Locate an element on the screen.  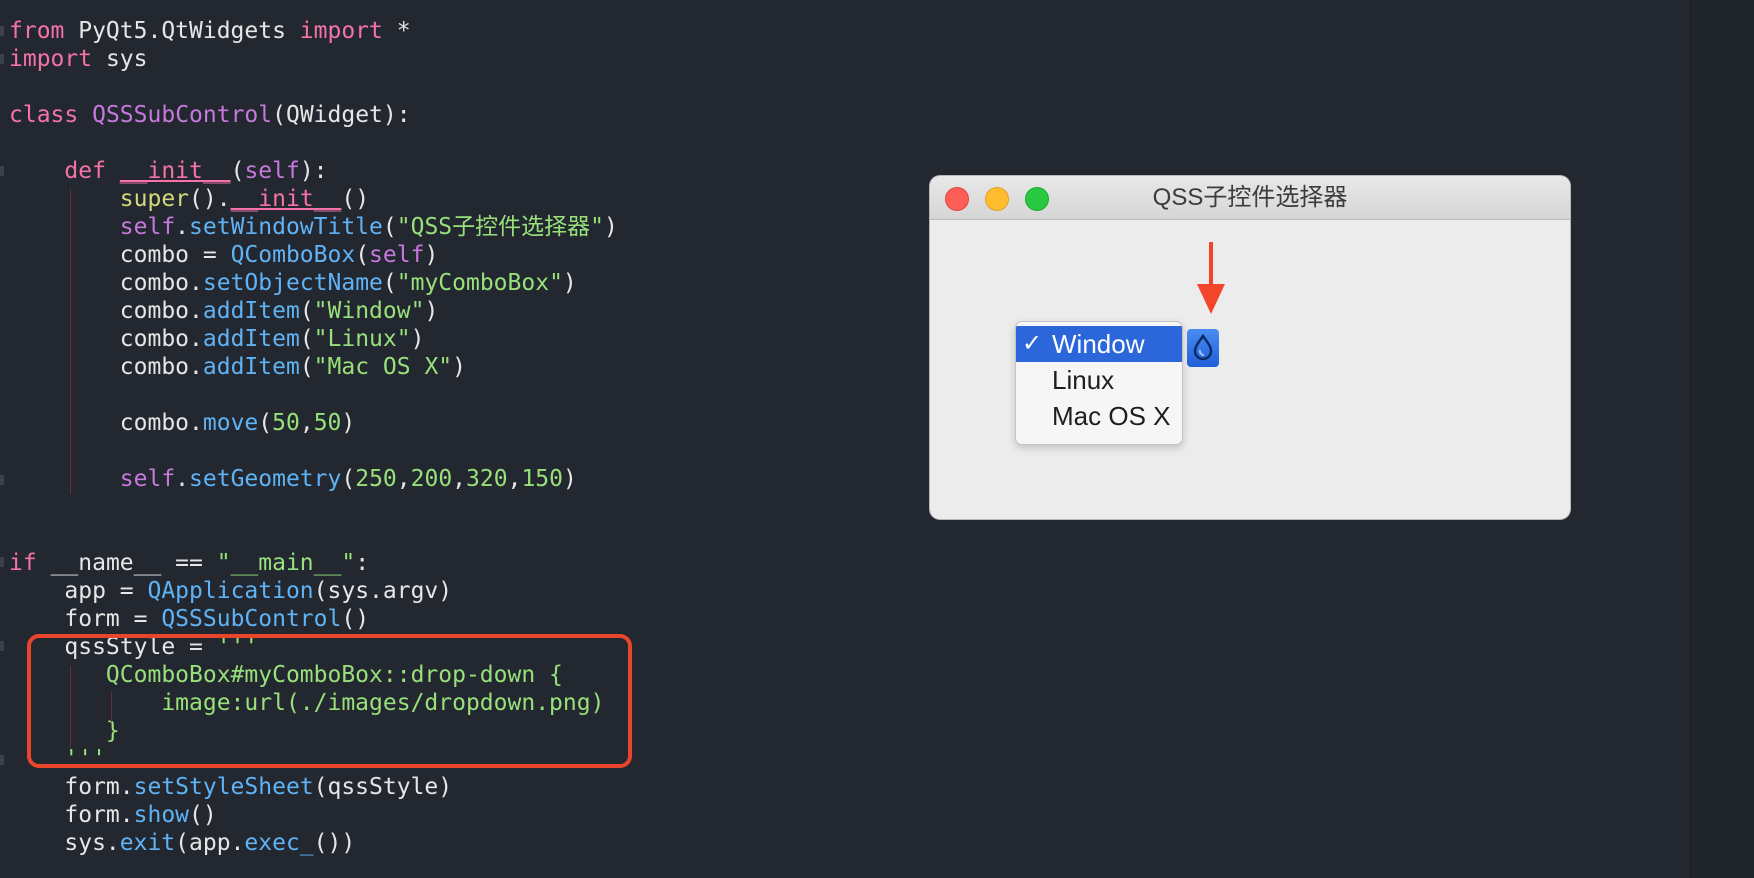
code-token: sys is located at coordinates (120, 59).